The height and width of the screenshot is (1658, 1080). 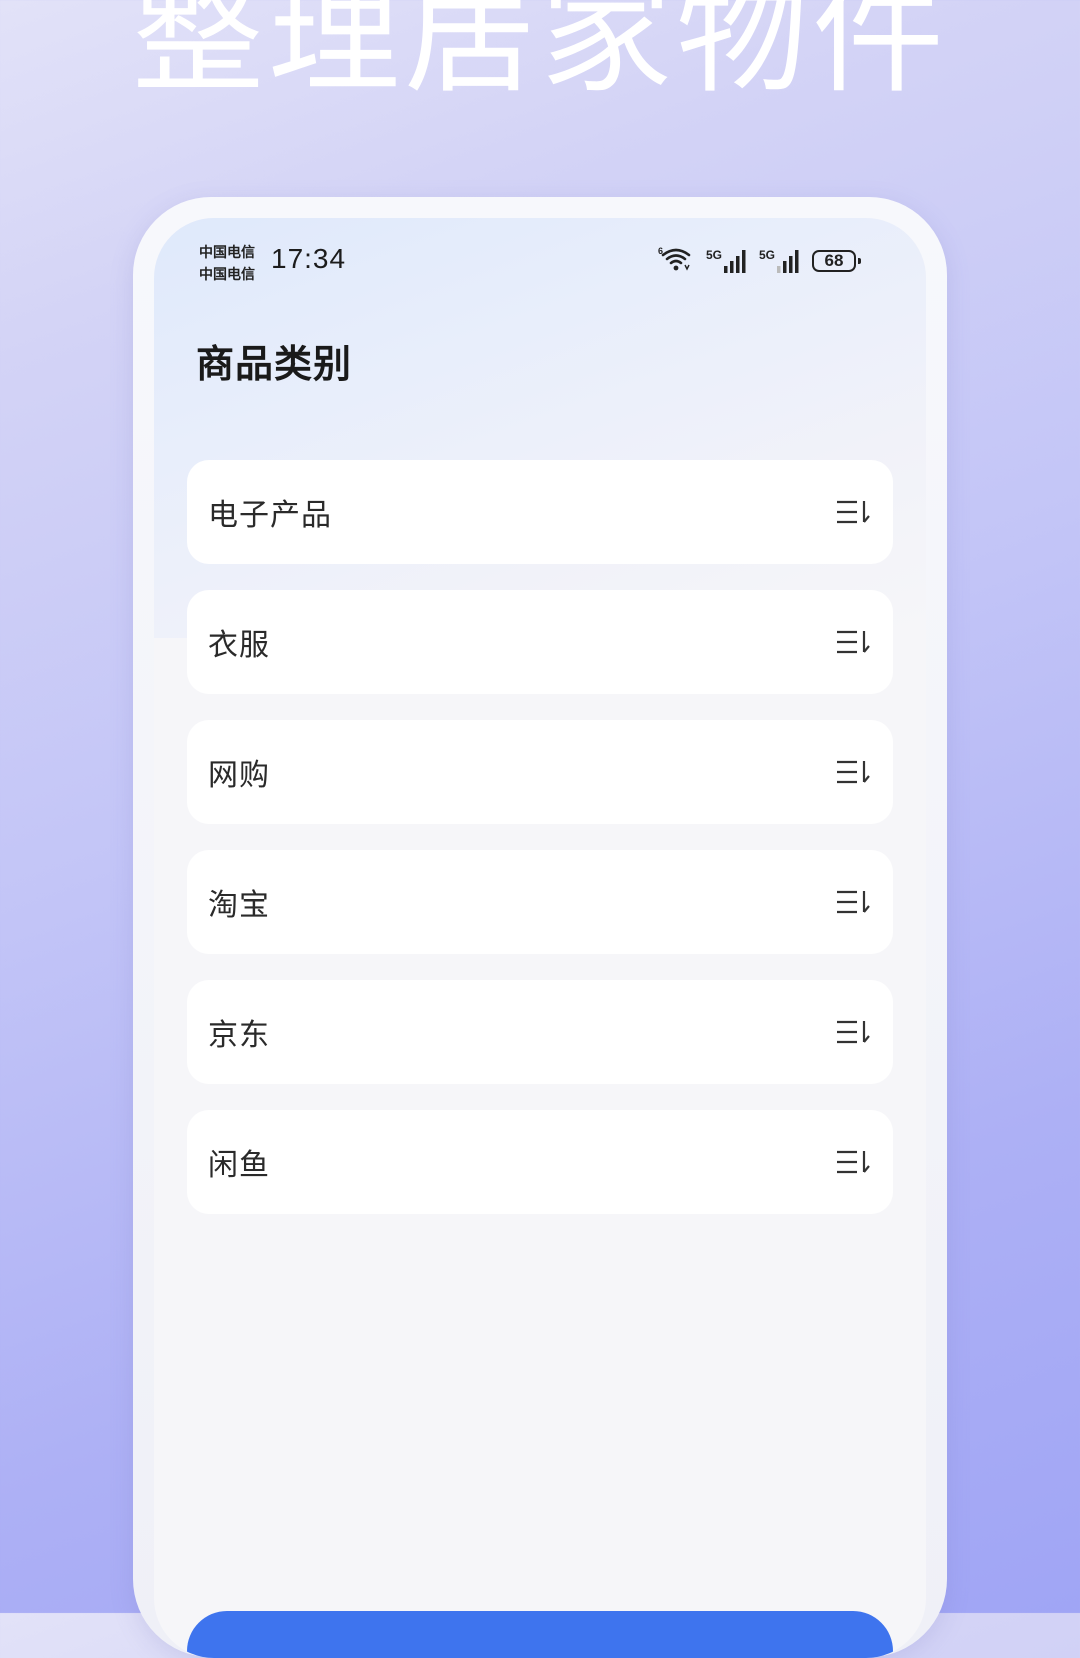 What do you see at coordinates (540, 772) in the screenshot?
I see `category-item-online-shopping: 网购` at bounding box center [540, 772].